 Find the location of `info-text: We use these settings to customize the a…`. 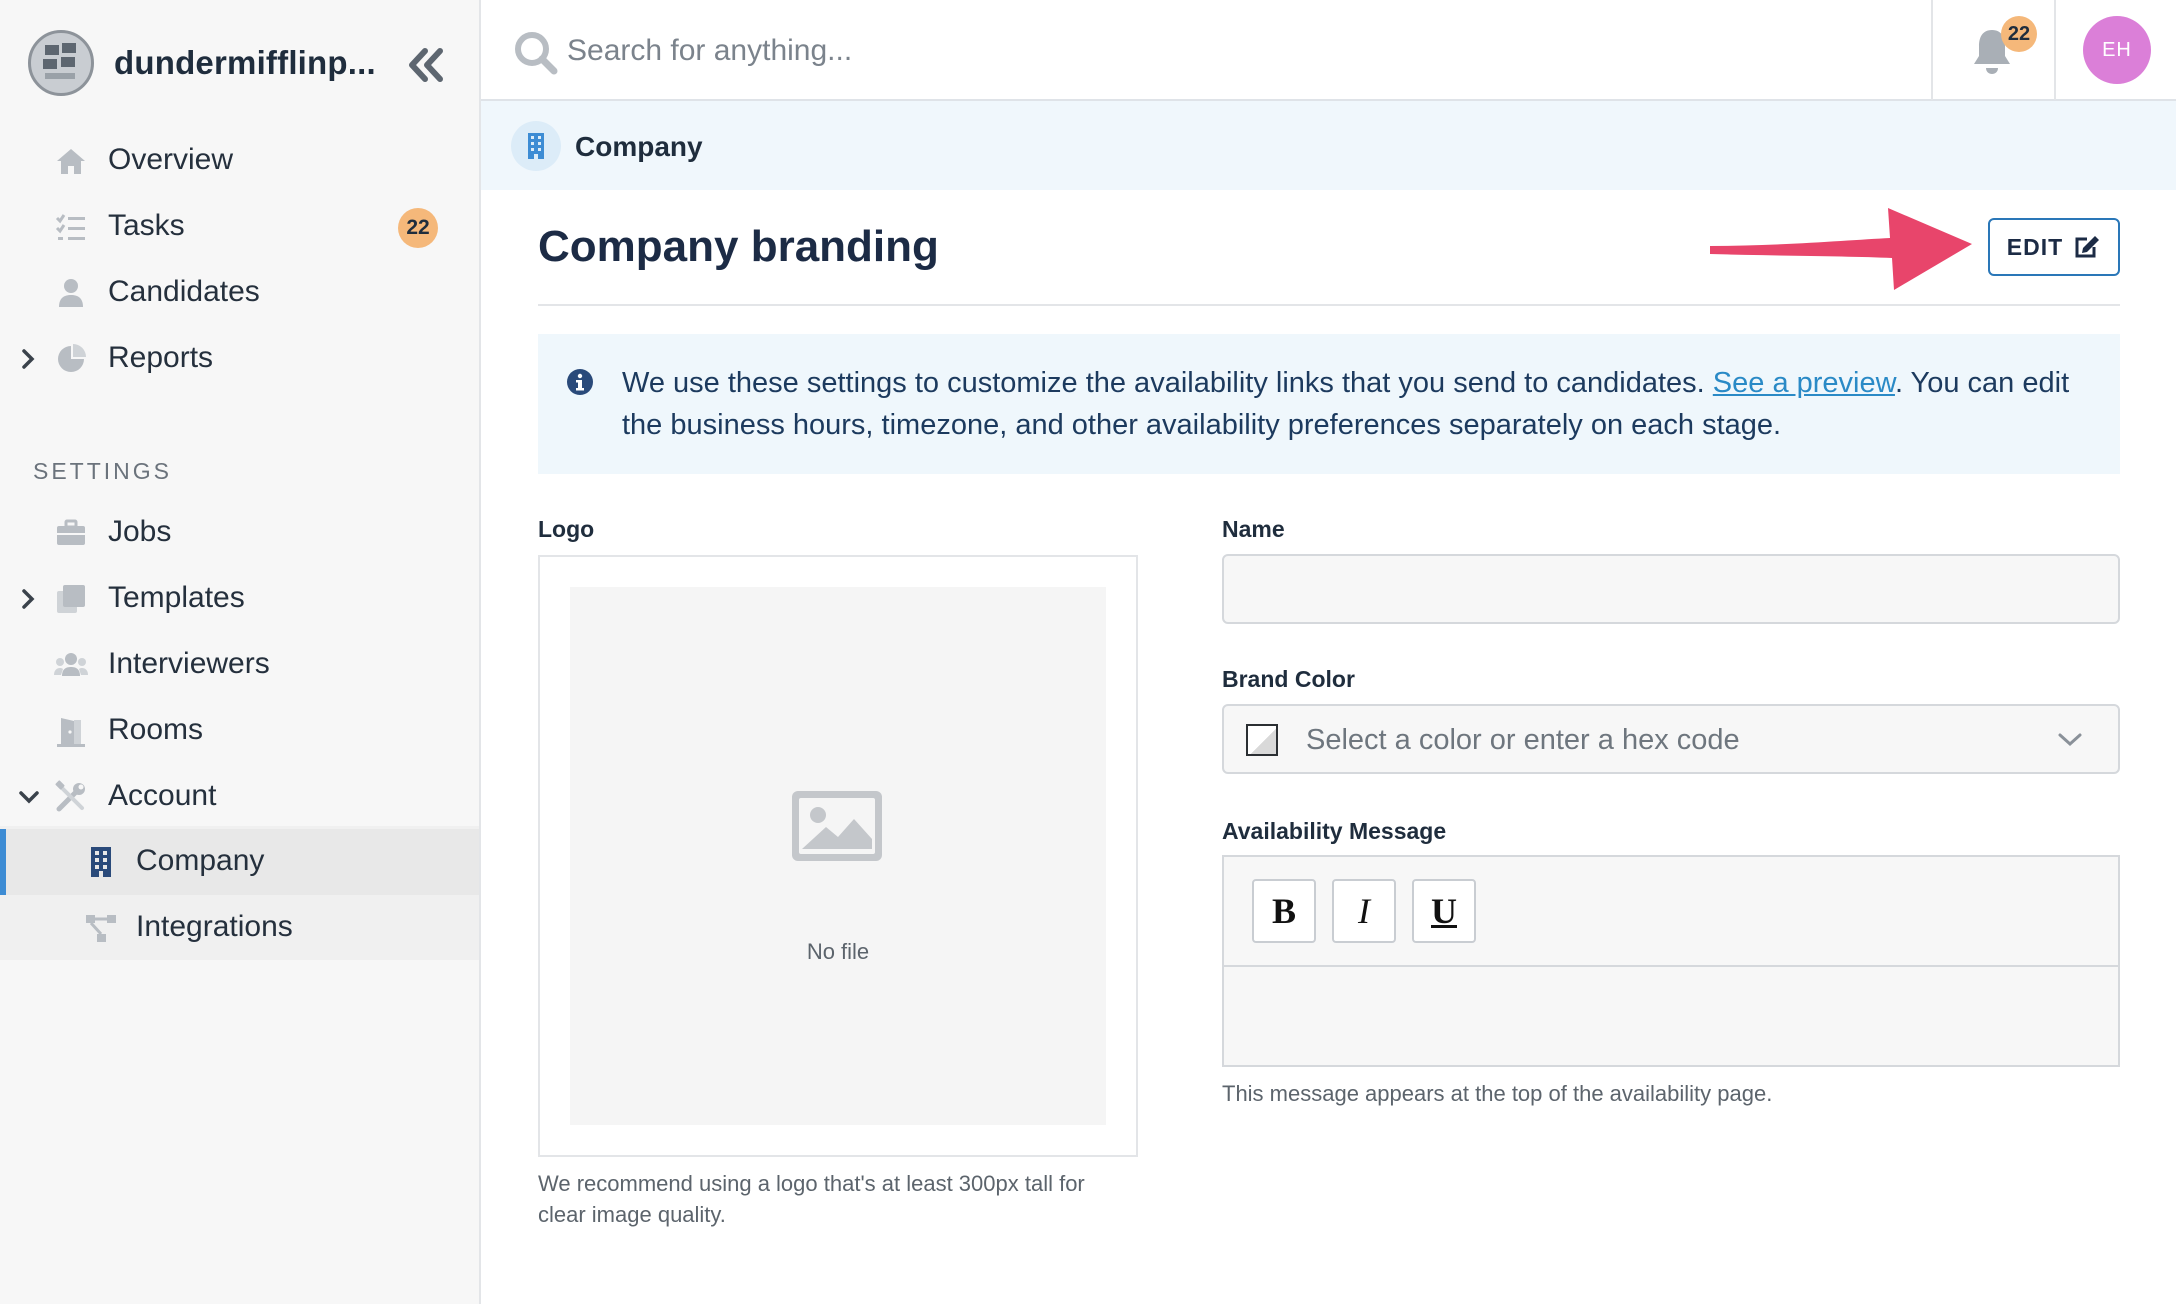

info-text: We use these settings to customize the a… is located at coordinates (1362, 404).